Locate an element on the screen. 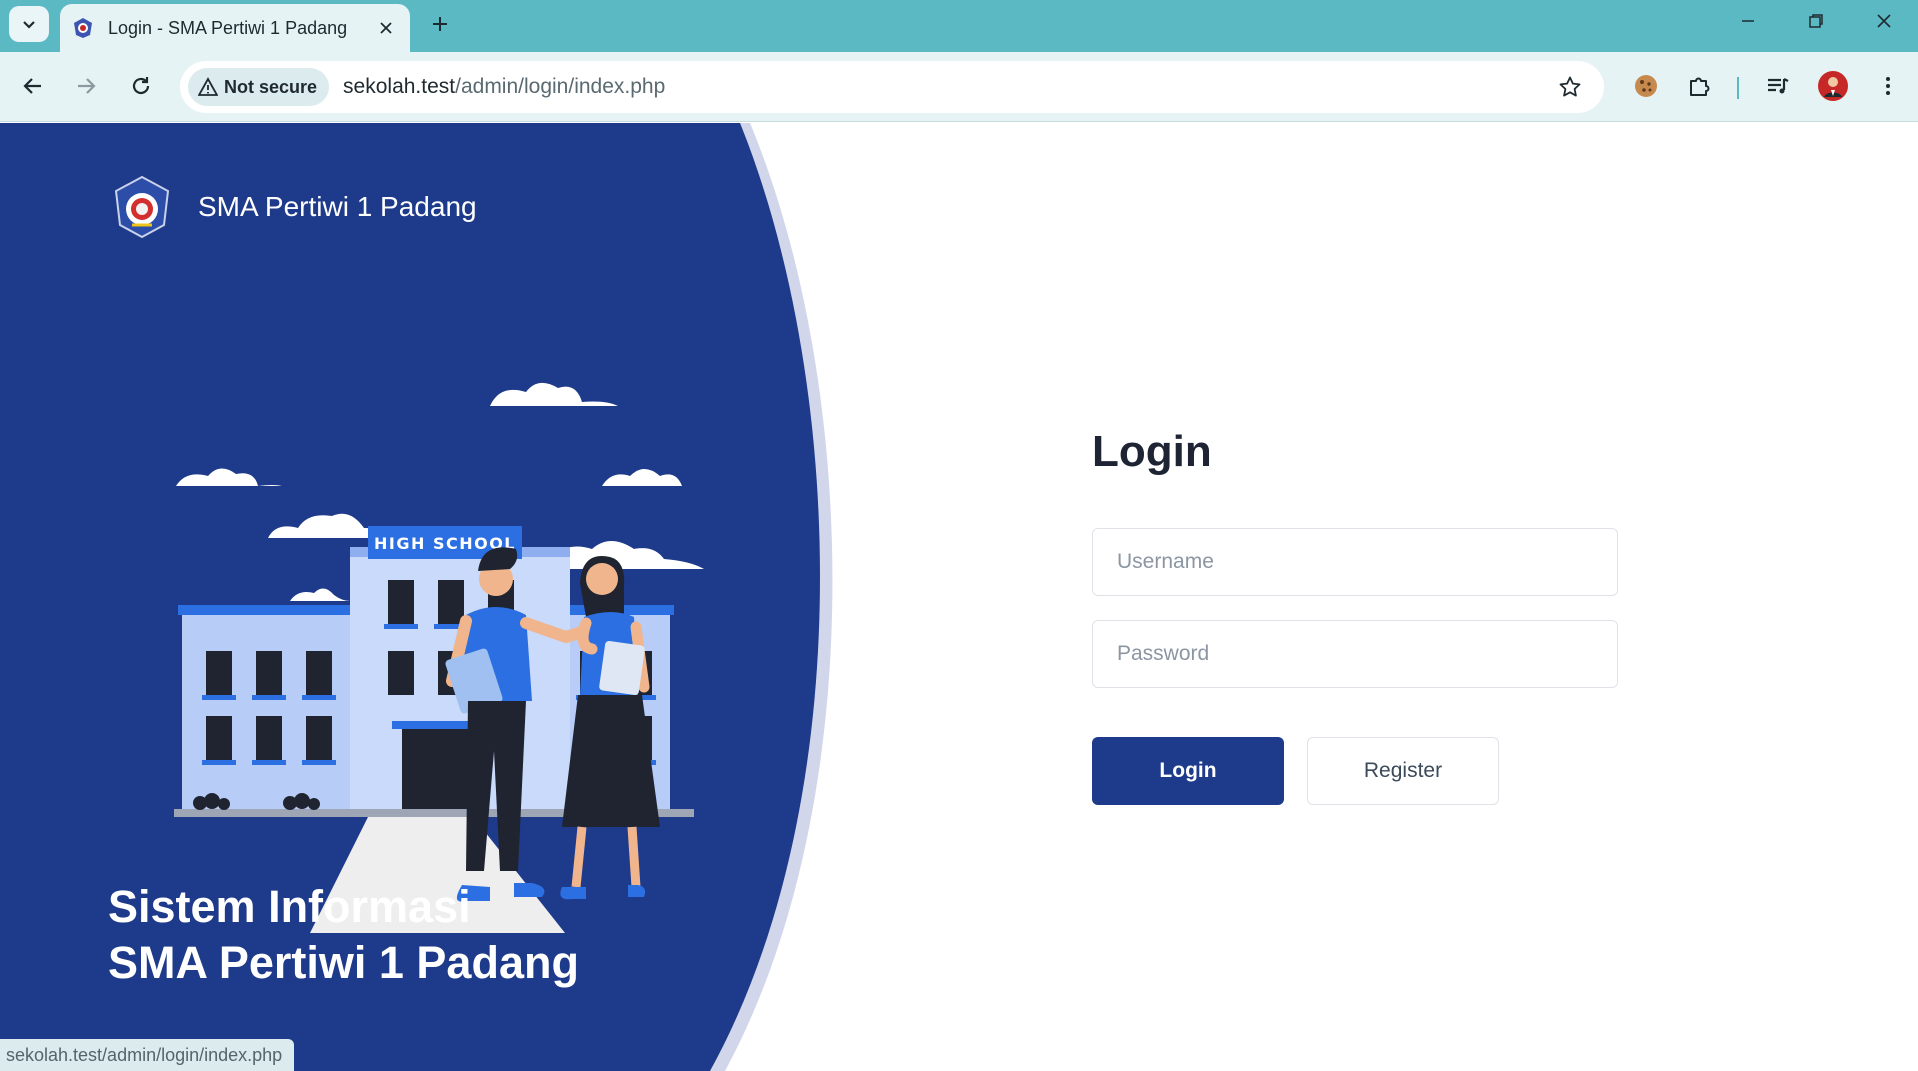  more-vertical-icon is located at coordinates (1888, 86).